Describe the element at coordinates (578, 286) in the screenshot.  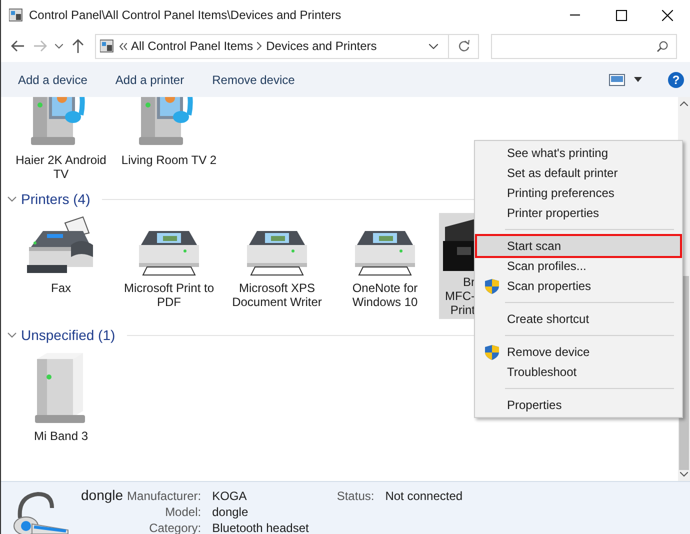
I see `menu-item: Scan properties` at that location.